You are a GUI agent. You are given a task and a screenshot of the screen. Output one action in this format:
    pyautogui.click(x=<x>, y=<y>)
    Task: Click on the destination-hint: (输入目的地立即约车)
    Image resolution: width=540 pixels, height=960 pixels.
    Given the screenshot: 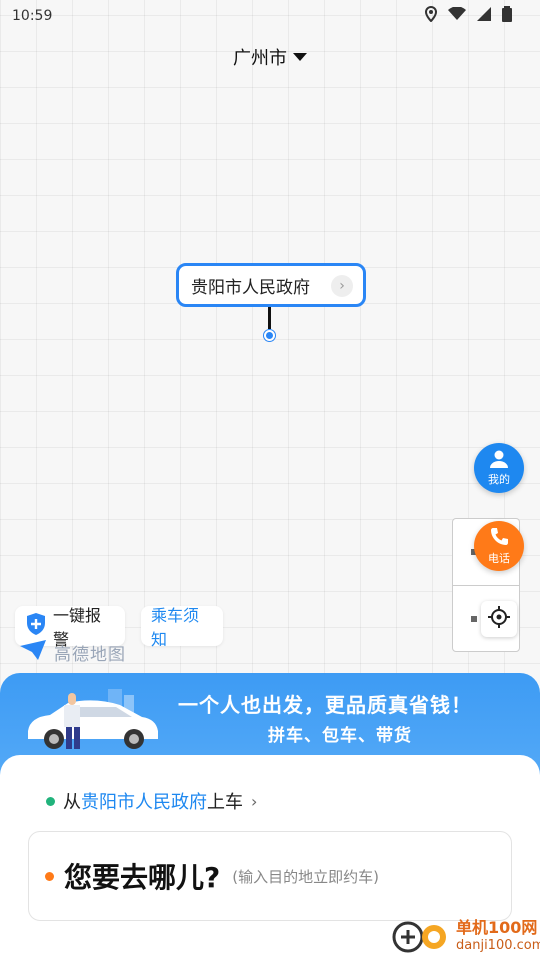 What is the action you would take?
    pyautogui.click(x=305, y=876)
    